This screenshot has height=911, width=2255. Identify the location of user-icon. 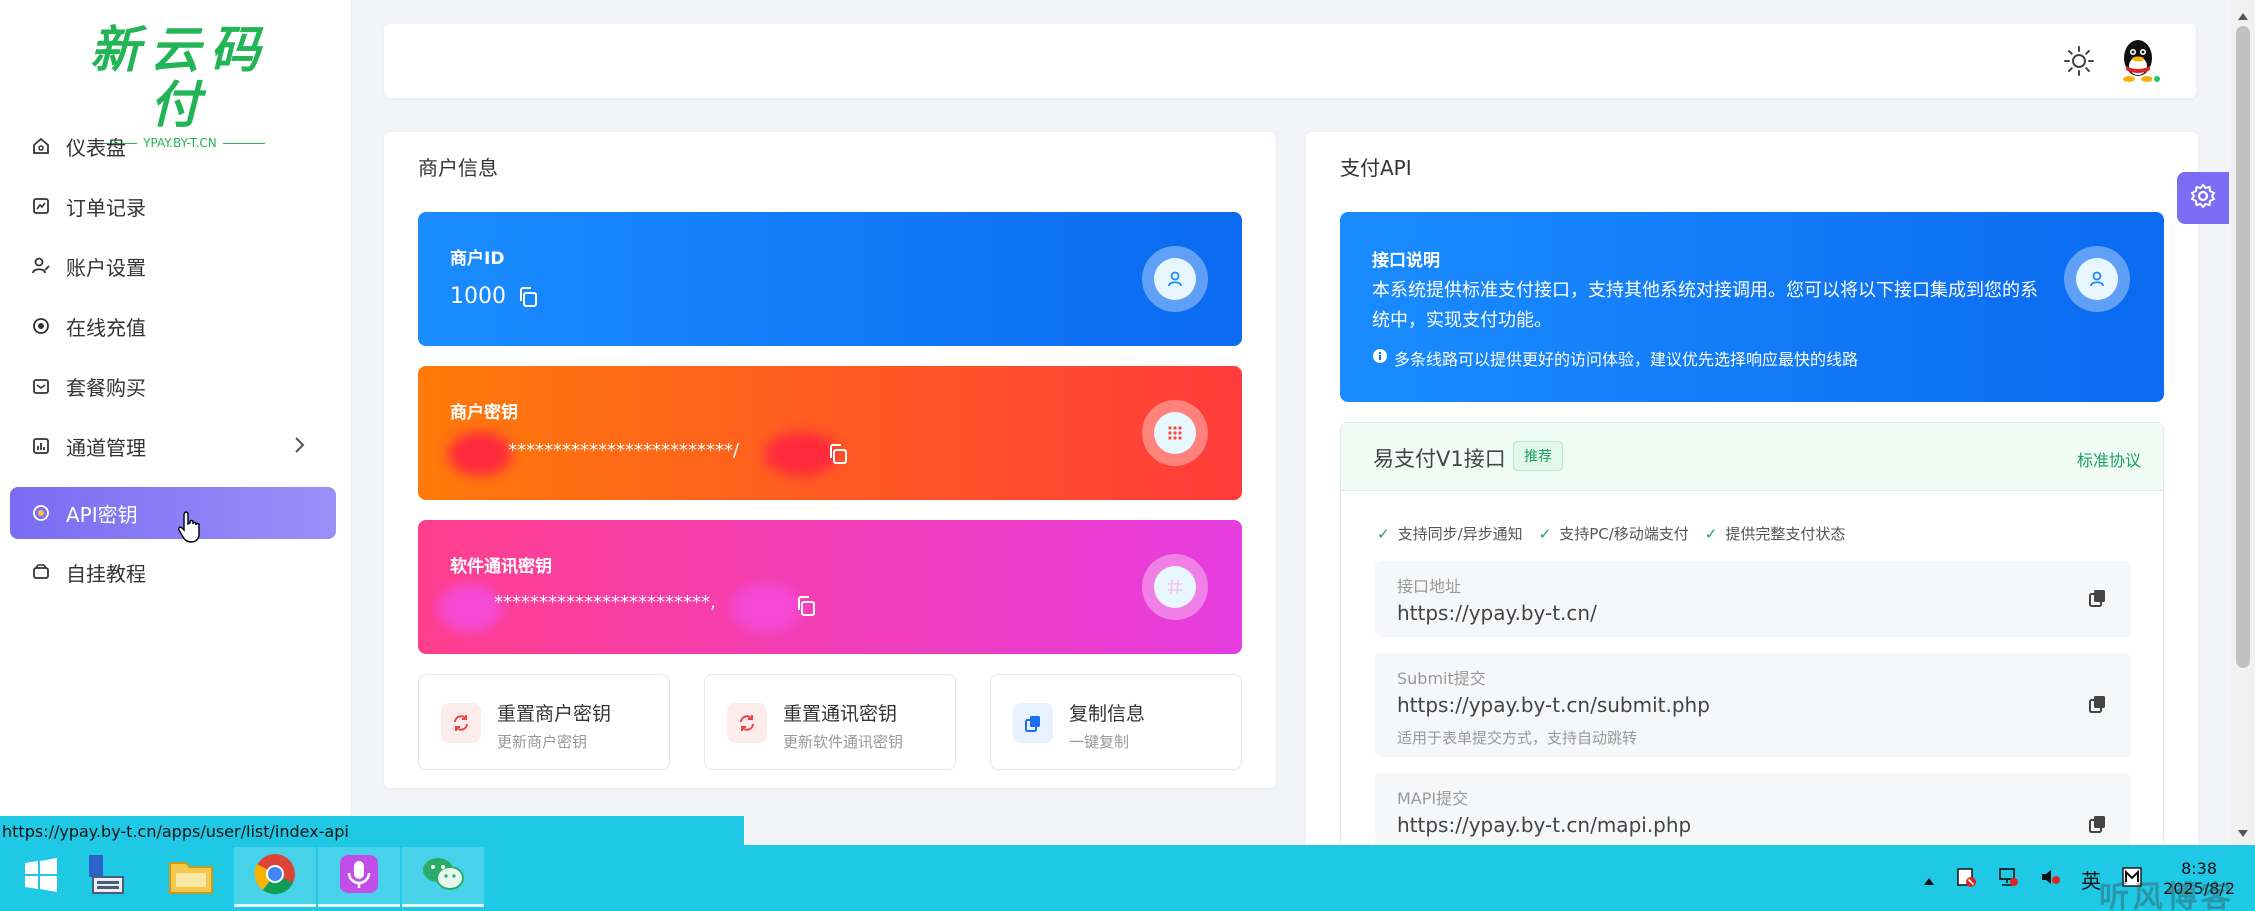
(2097, 279).